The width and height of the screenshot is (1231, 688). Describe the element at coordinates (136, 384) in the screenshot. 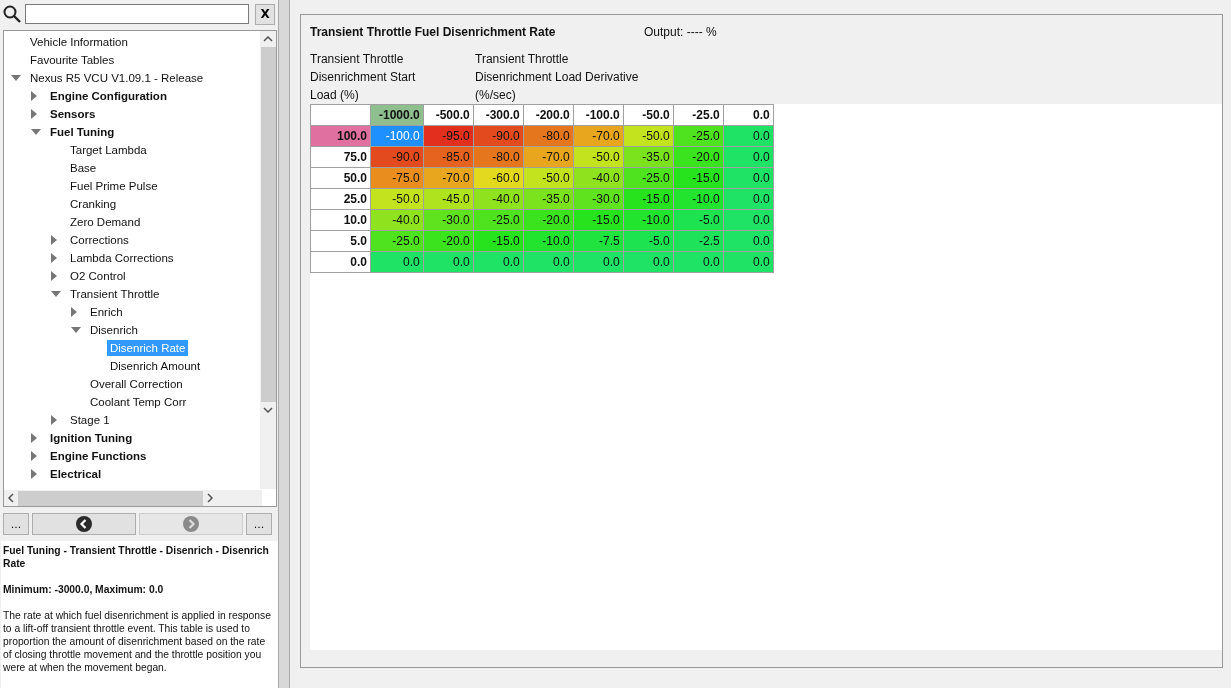

I see `tree-item: Overall Correction` at that location.